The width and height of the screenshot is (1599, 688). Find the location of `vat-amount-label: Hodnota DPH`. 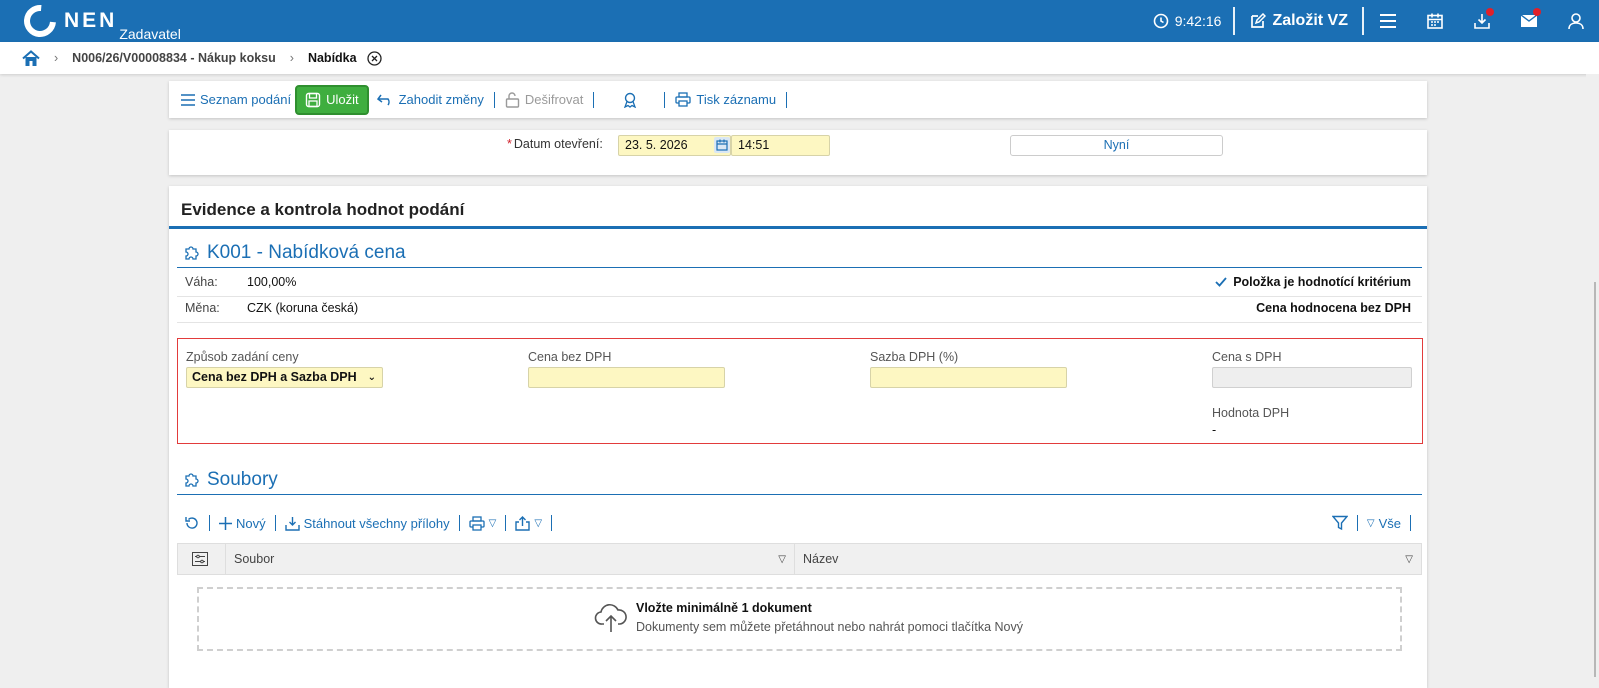

vat-amount-label: Hodnota DPH is located at coordinates (1251, 413).